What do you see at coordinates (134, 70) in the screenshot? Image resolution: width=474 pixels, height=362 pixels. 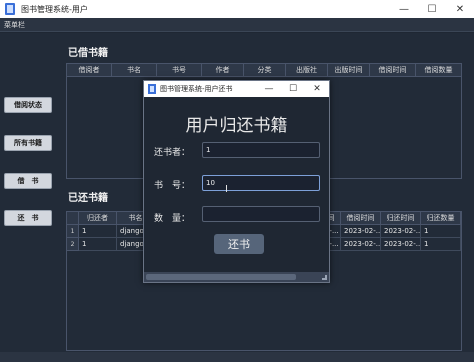 I see `column-header: 书名` at bounding box center [134, 70].